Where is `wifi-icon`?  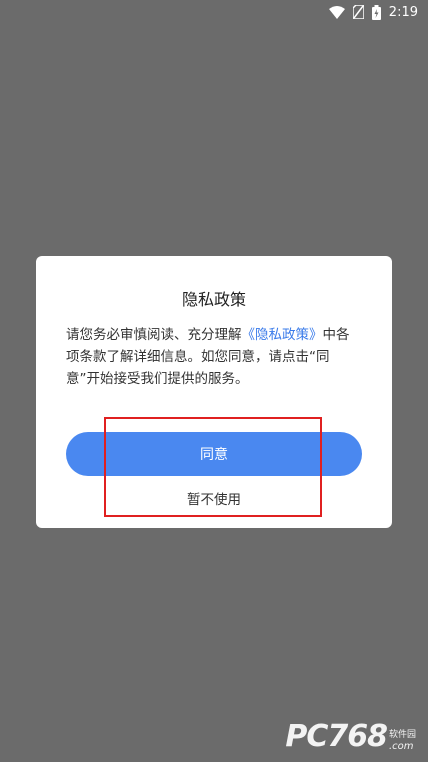 wifi-icon is located at coordinates (336, 12).